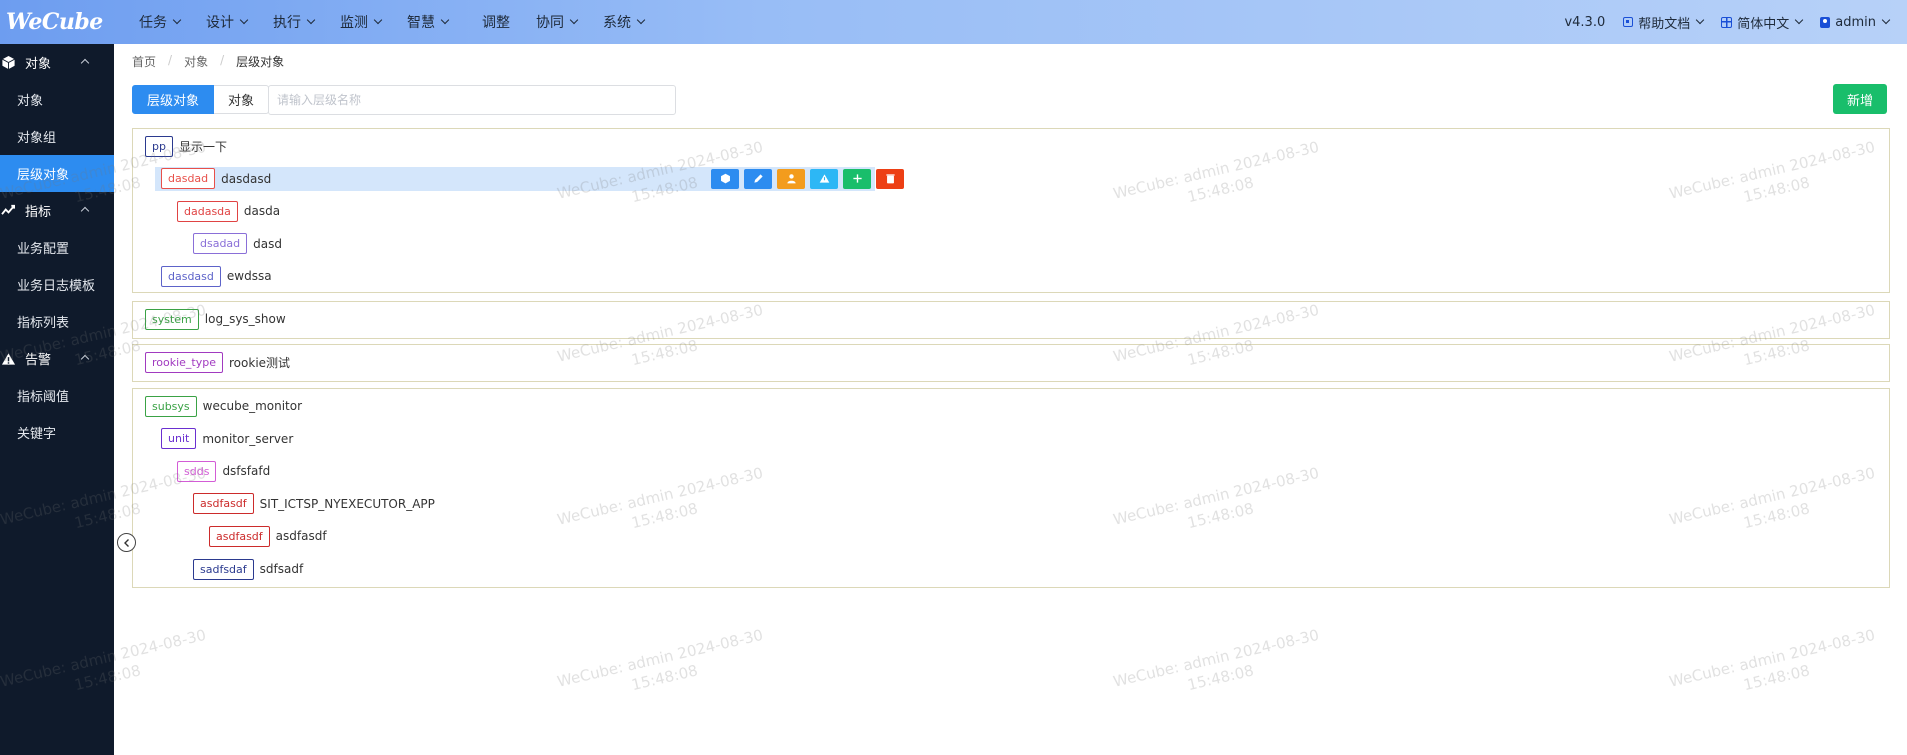 The height and width of the screenshot is (755, 1907). Describe the element at coordinates (360, 22) in the screenshot. I see `nav-item-3: 监测` at that location.